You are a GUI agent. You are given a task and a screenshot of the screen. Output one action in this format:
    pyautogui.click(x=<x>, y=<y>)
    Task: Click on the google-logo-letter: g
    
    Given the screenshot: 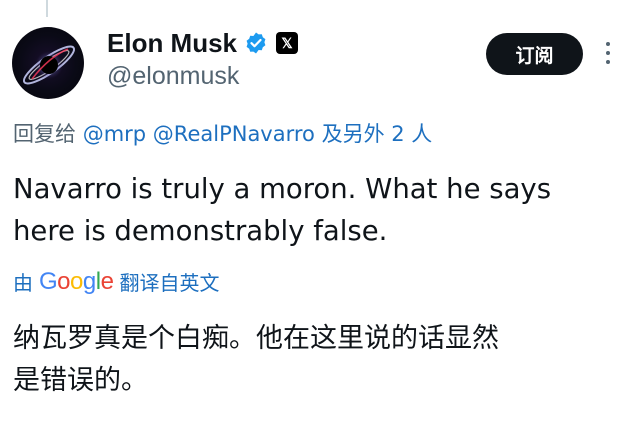 What is the action you would take?
    pyautogui.click(x=89, y=281)
    